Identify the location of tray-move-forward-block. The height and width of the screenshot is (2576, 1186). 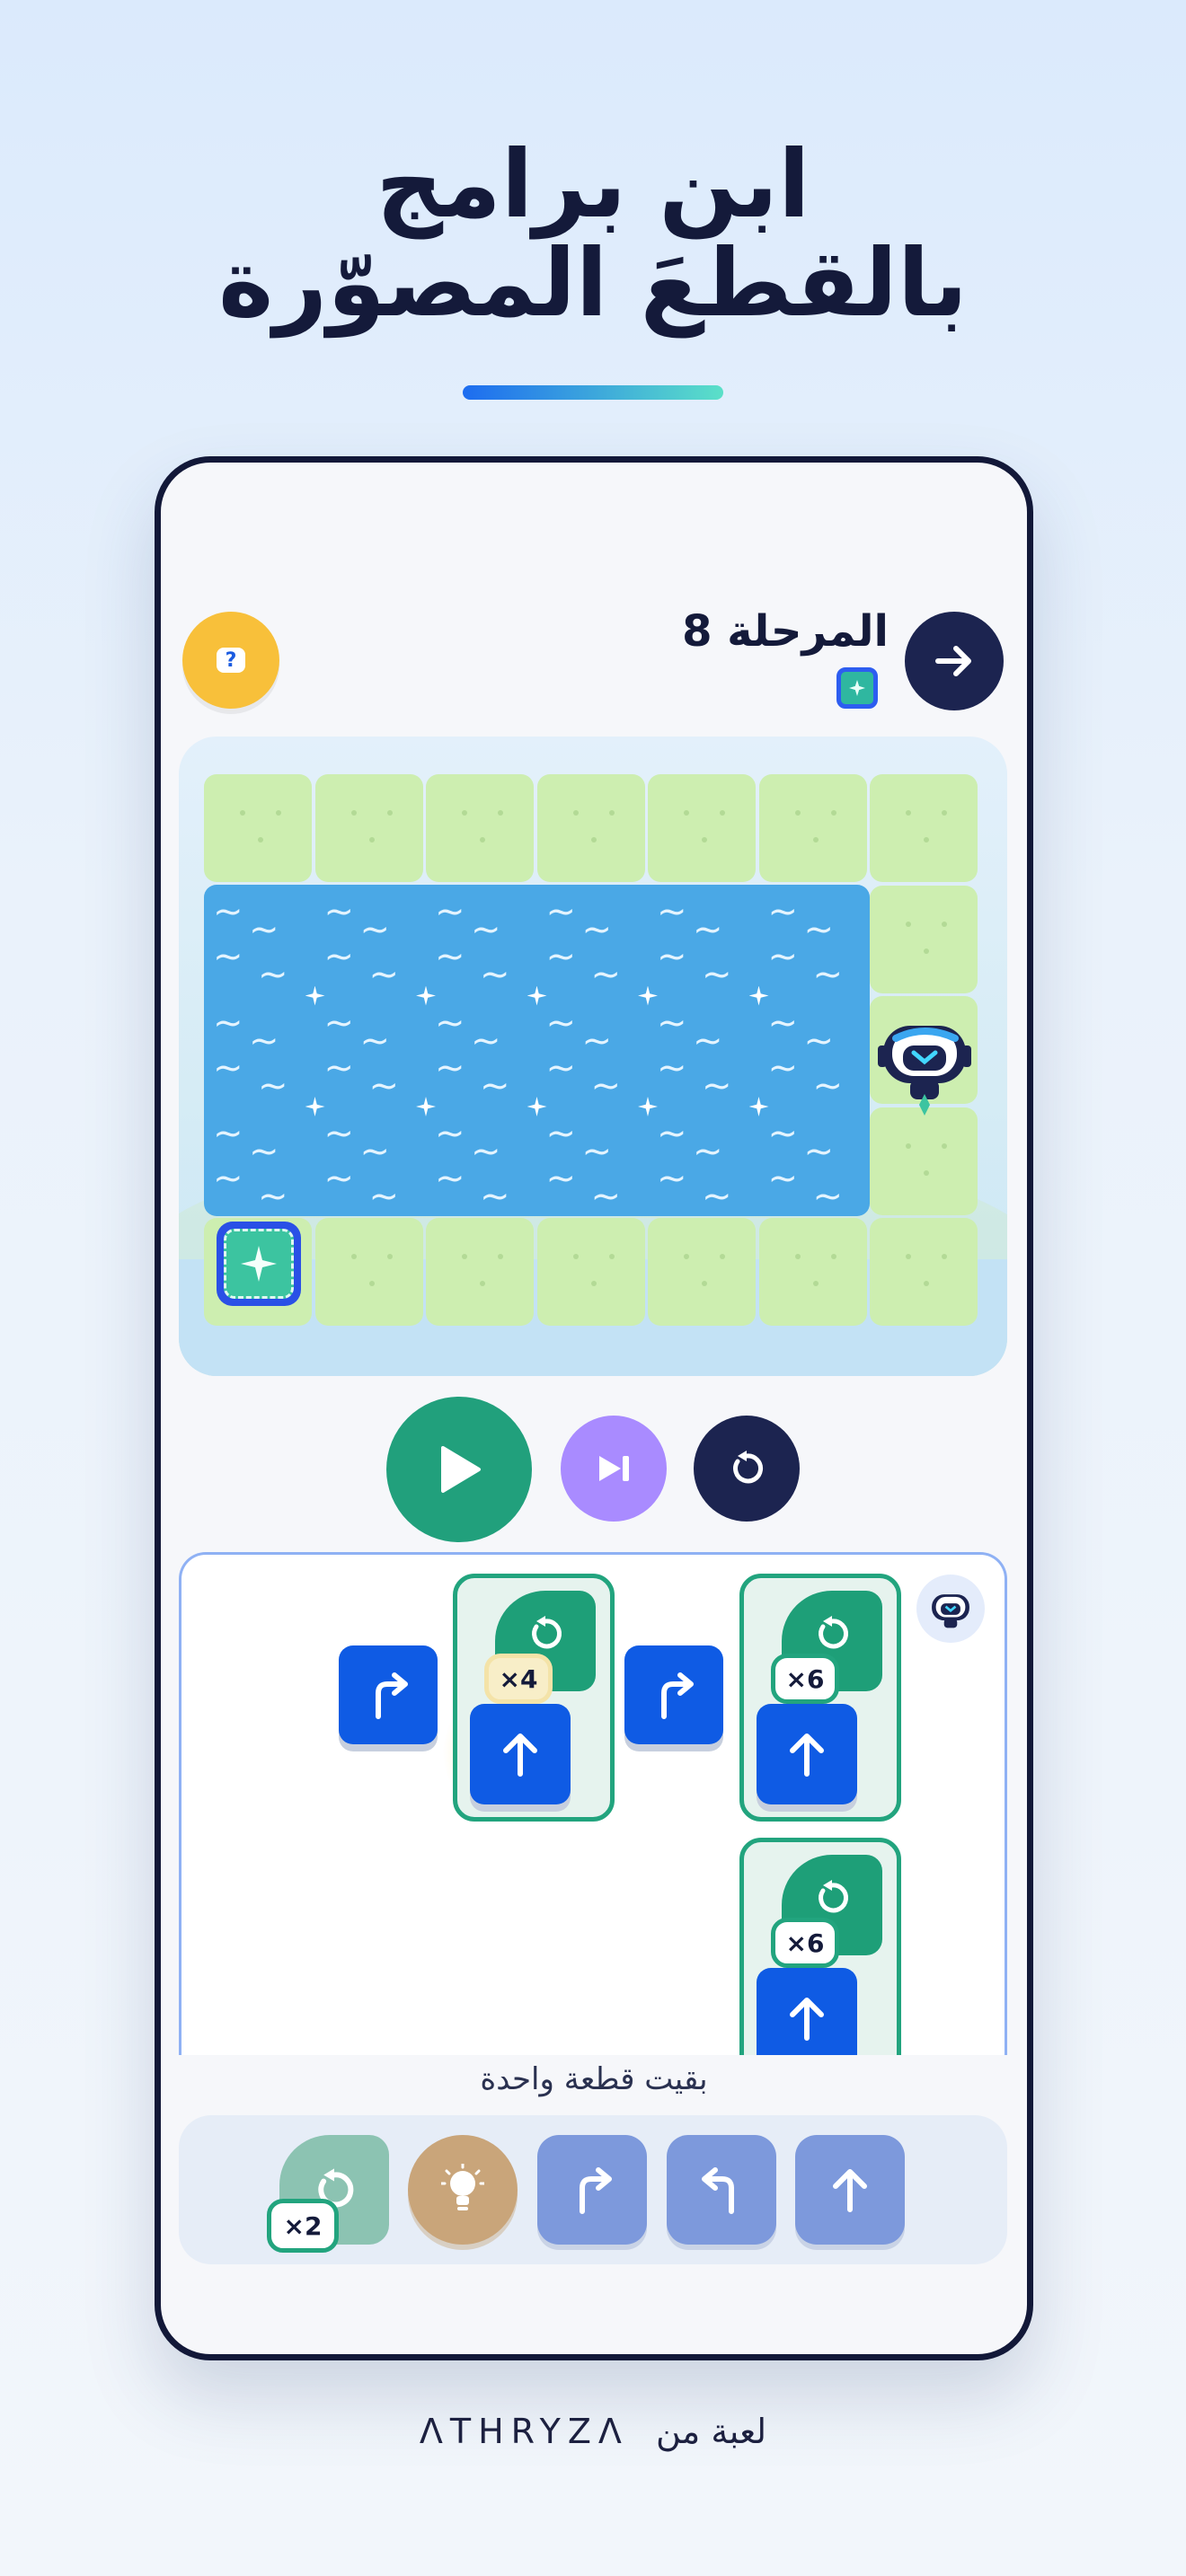
(850, 2190).